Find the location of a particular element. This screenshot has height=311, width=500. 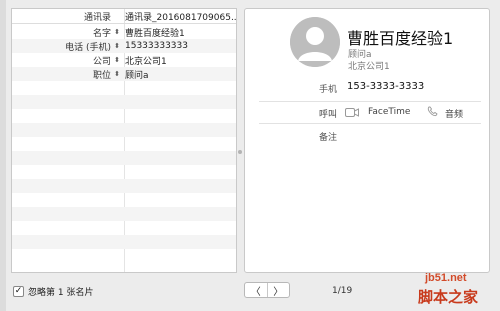

mapping-value: 北京公司1 is located at coordinates (146, 61).